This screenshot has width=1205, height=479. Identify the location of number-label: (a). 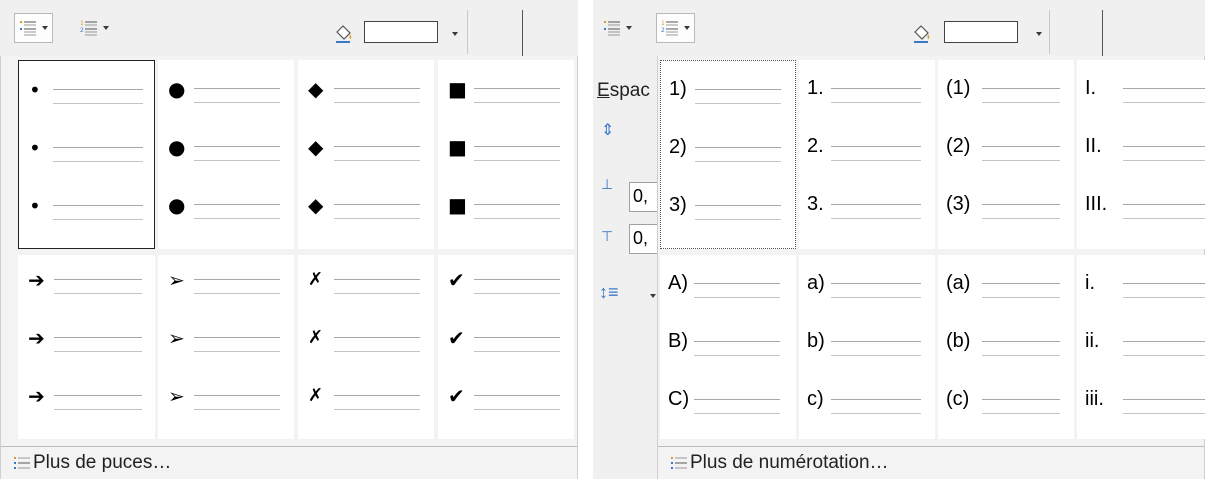
(958, 283).